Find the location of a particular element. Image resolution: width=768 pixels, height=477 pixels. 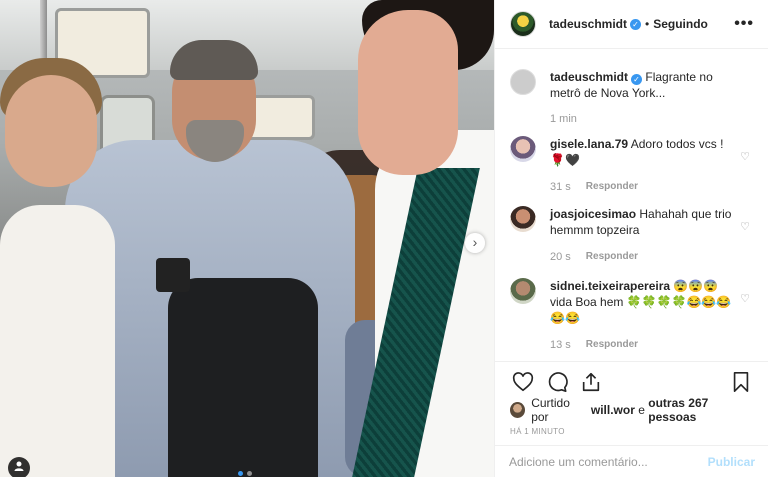

post-header: tadeuschmidt ✓ • Seguindo ••• is located at coordinates (631, 24).